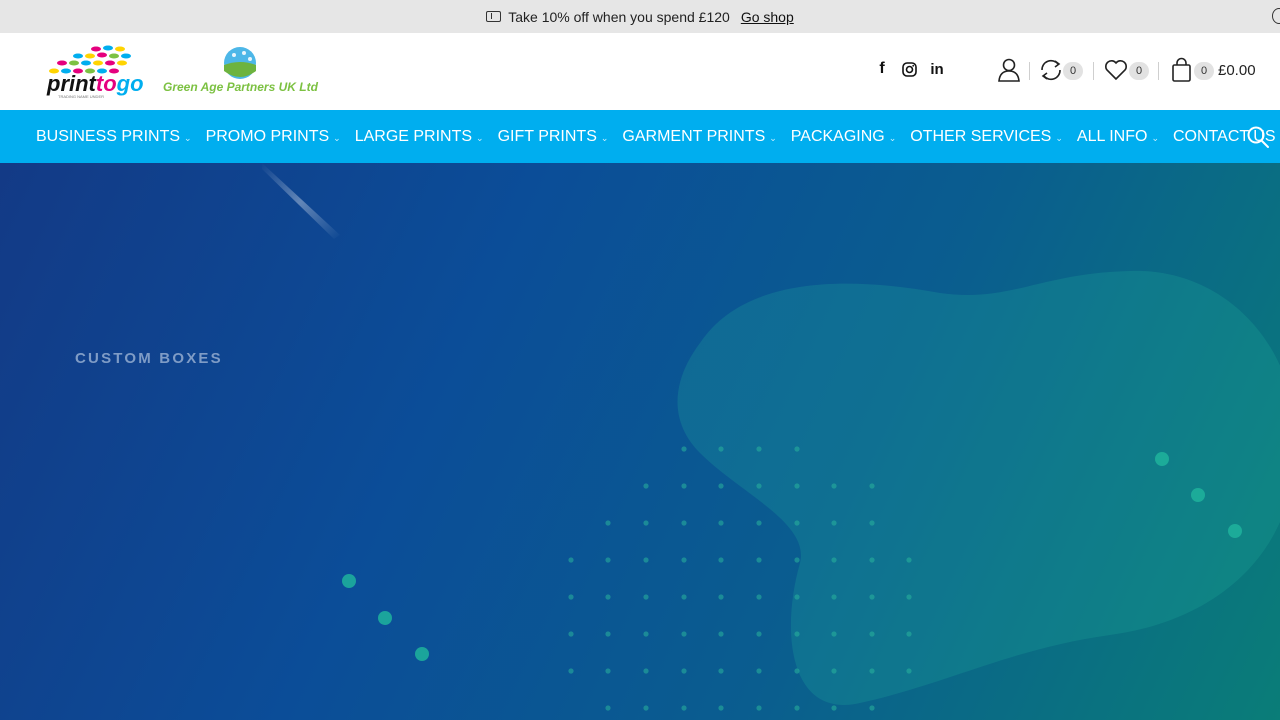 The width and height of the screenshot is (1280, 720). Describe the element at coordinates (1182, 70) in the screenshot. I see `shopping-bag-icon` at that location.